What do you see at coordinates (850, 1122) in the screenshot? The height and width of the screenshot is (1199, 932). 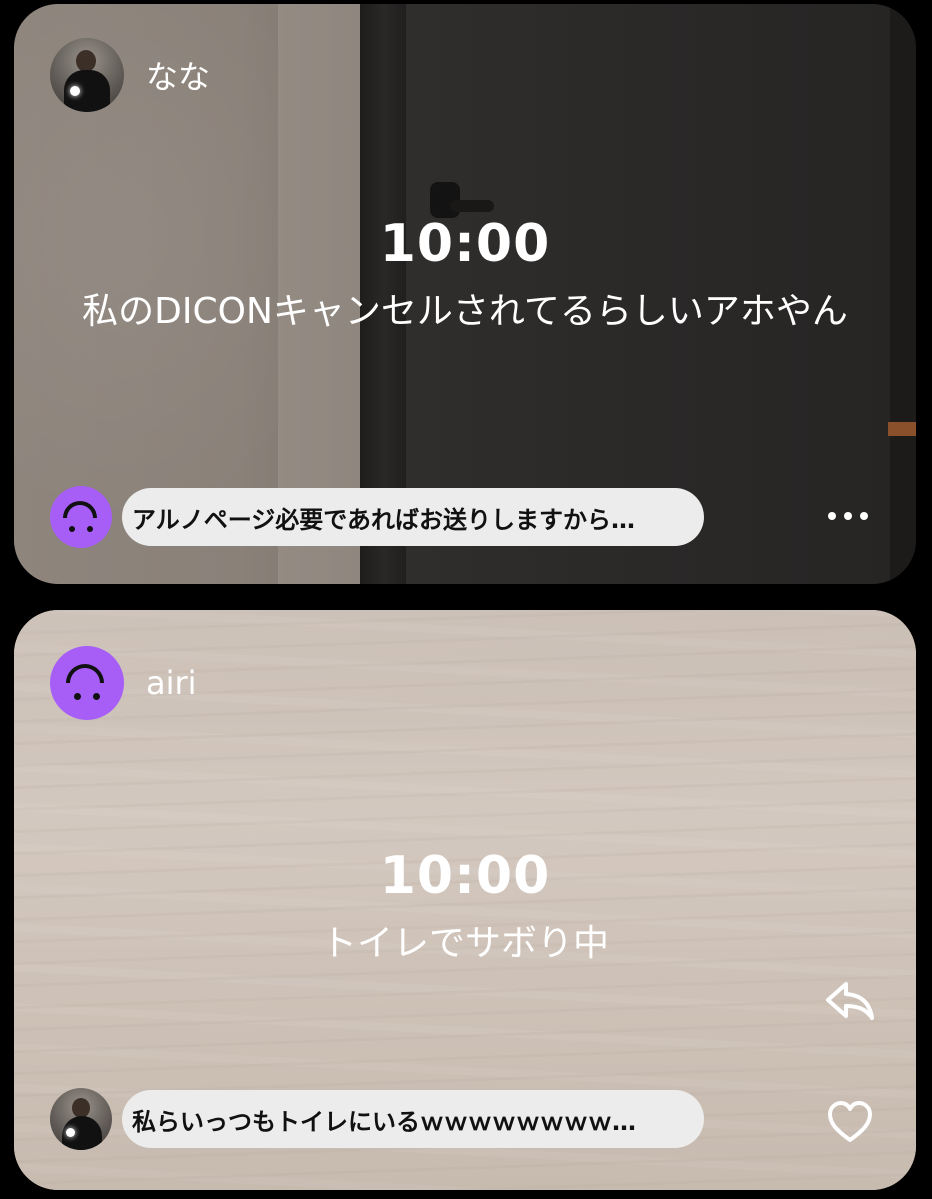 I see `heart-icon` at bounding box center [850, 1122].